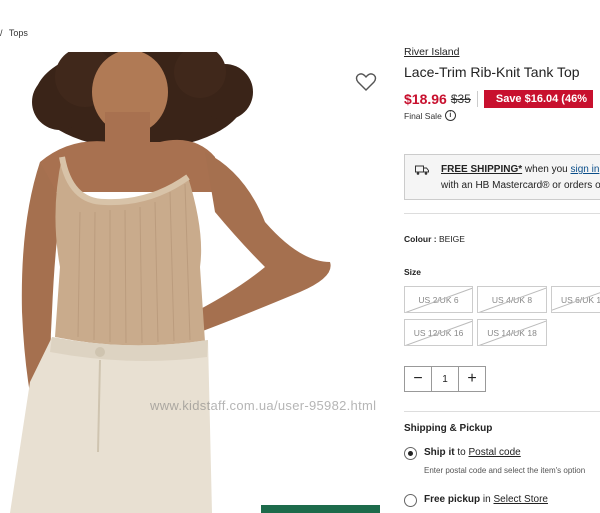  I want to click on price-row: $18.96 $35 Save $16.04 (46%, so click(498, 99).